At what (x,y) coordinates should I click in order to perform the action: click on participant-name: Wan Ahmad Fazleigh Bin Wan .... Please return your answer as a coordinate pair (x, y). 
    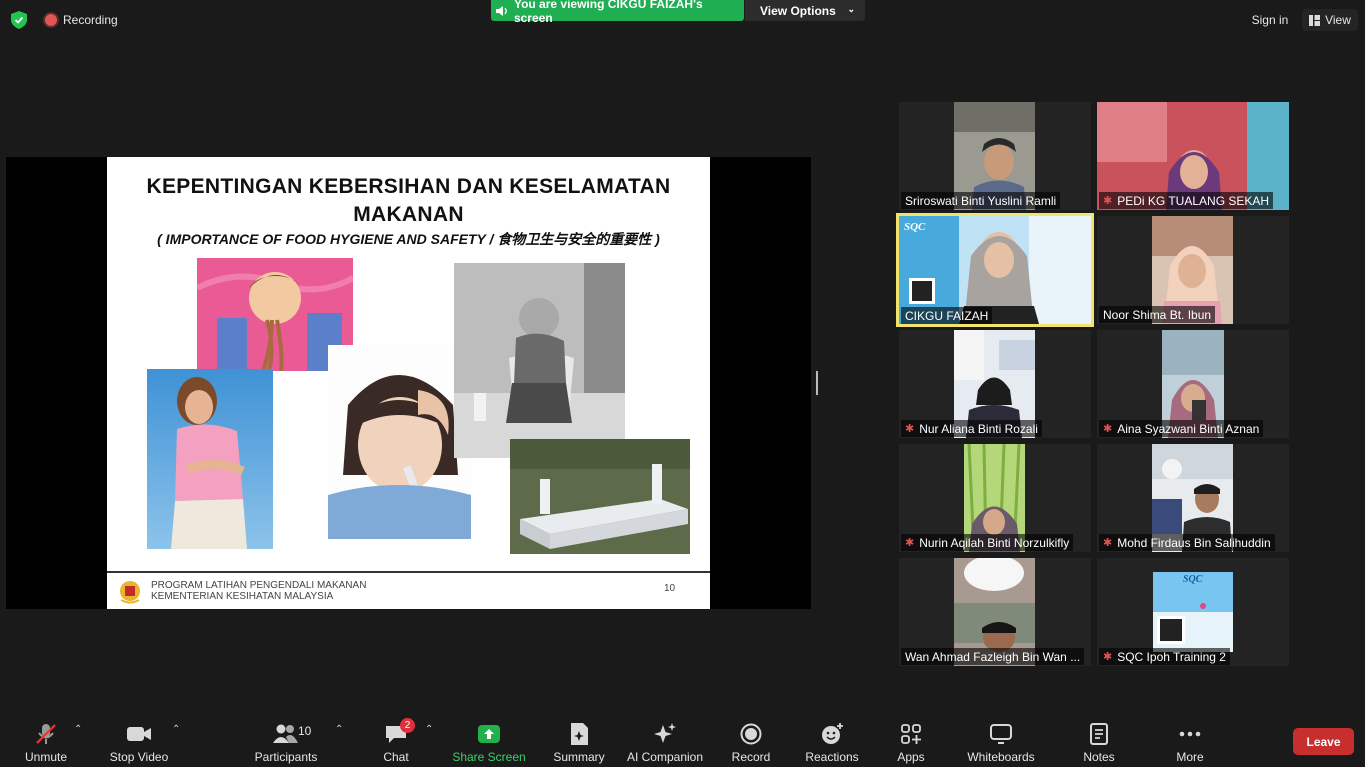
    Looking at the image, I should click on (993, 656).